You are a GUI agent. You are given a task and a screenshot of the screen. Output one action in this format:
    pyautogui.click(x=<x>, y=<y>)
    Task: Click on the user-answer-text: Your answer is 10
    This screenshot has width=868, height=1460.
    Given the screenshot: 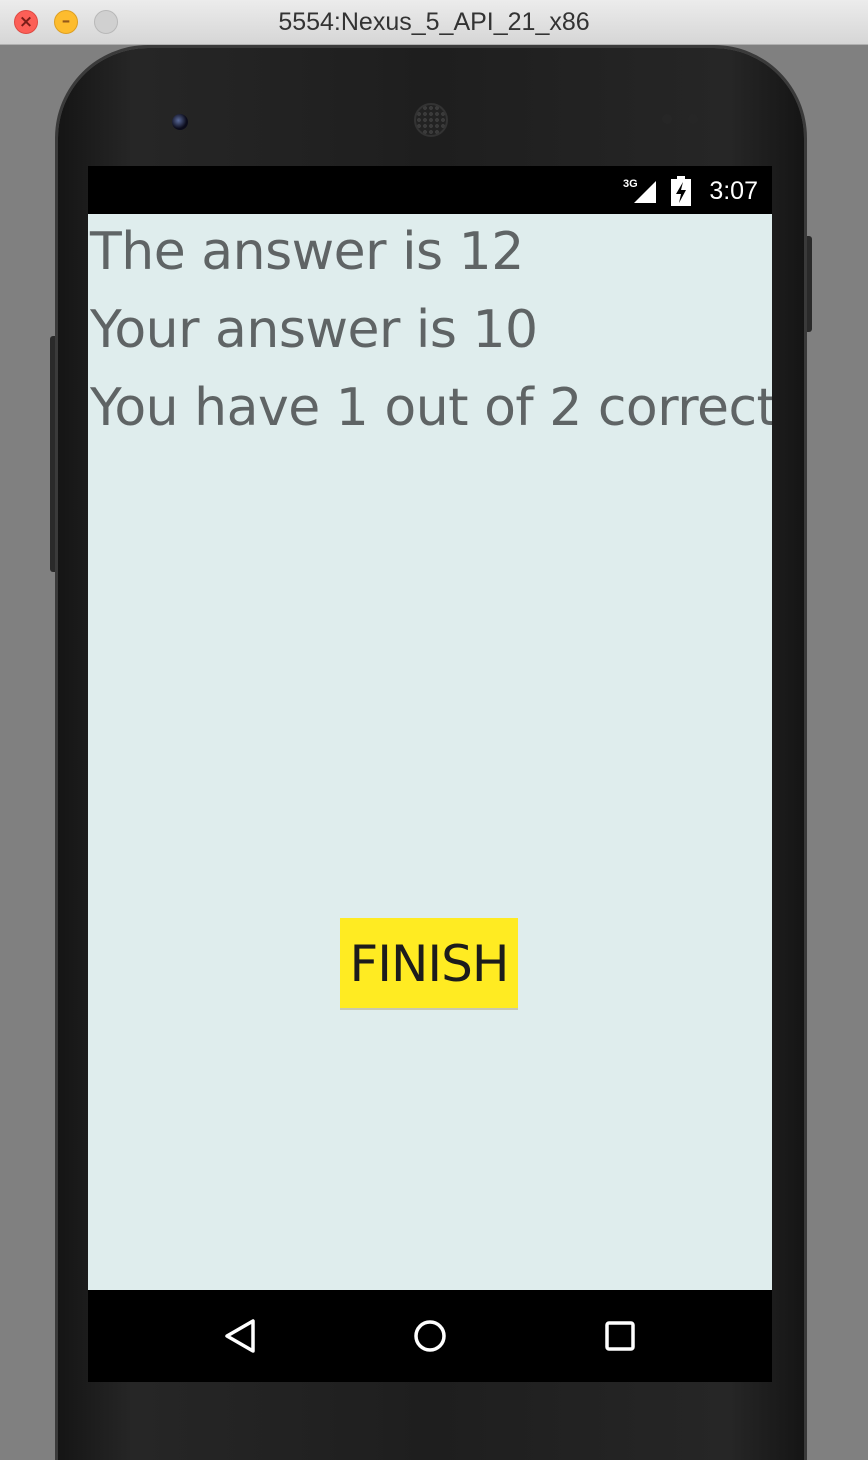 What is the action you would take?
    pyautogui.click(x=314, y=330)
    